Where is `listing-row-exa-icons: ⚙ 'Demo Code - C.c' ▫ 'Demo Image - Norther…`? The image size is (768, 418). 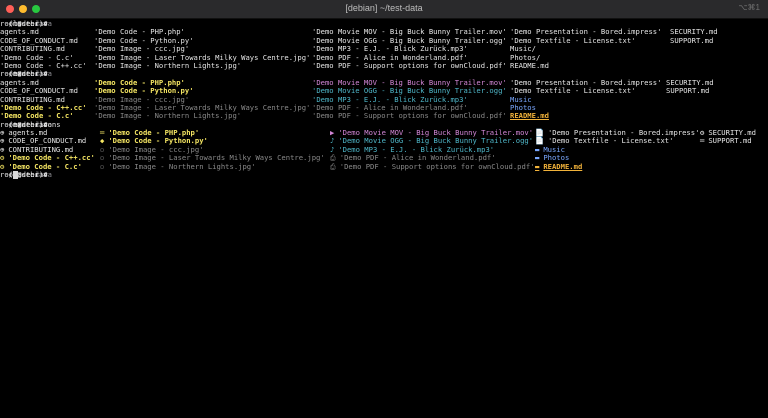 listing-row-exa-icons: ⚙ 'Demo Code - C.c' ▫ 'Demo Image - Norther… is located at coordinates (384, 166).